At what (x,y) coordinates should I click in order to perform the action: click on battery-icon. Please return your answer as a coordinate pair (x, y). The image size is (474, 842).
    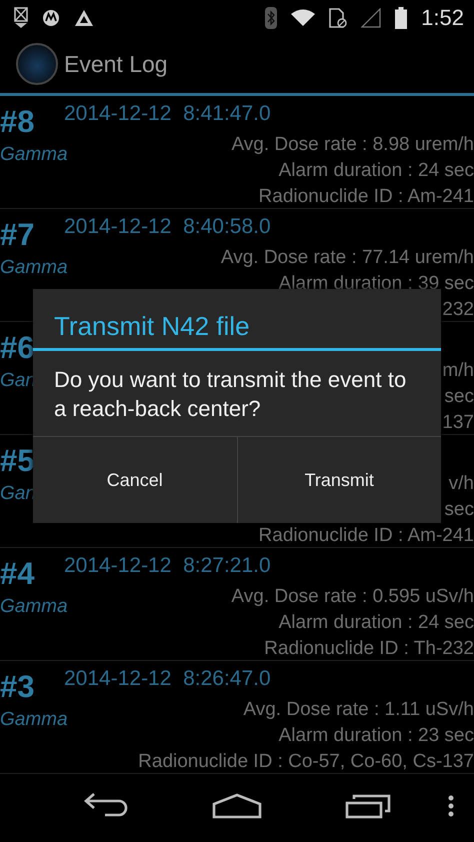
    Looking at the image, I should click on (401, 17).